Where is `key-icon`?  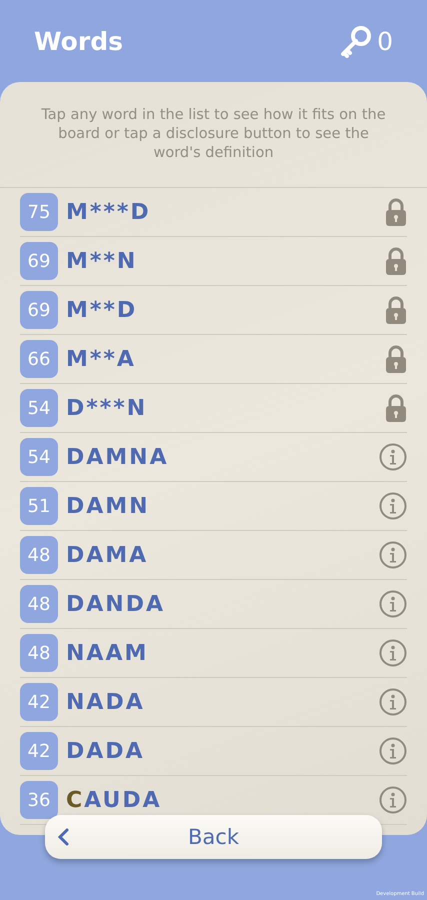
key-icon is located at coordinates (356, 41).